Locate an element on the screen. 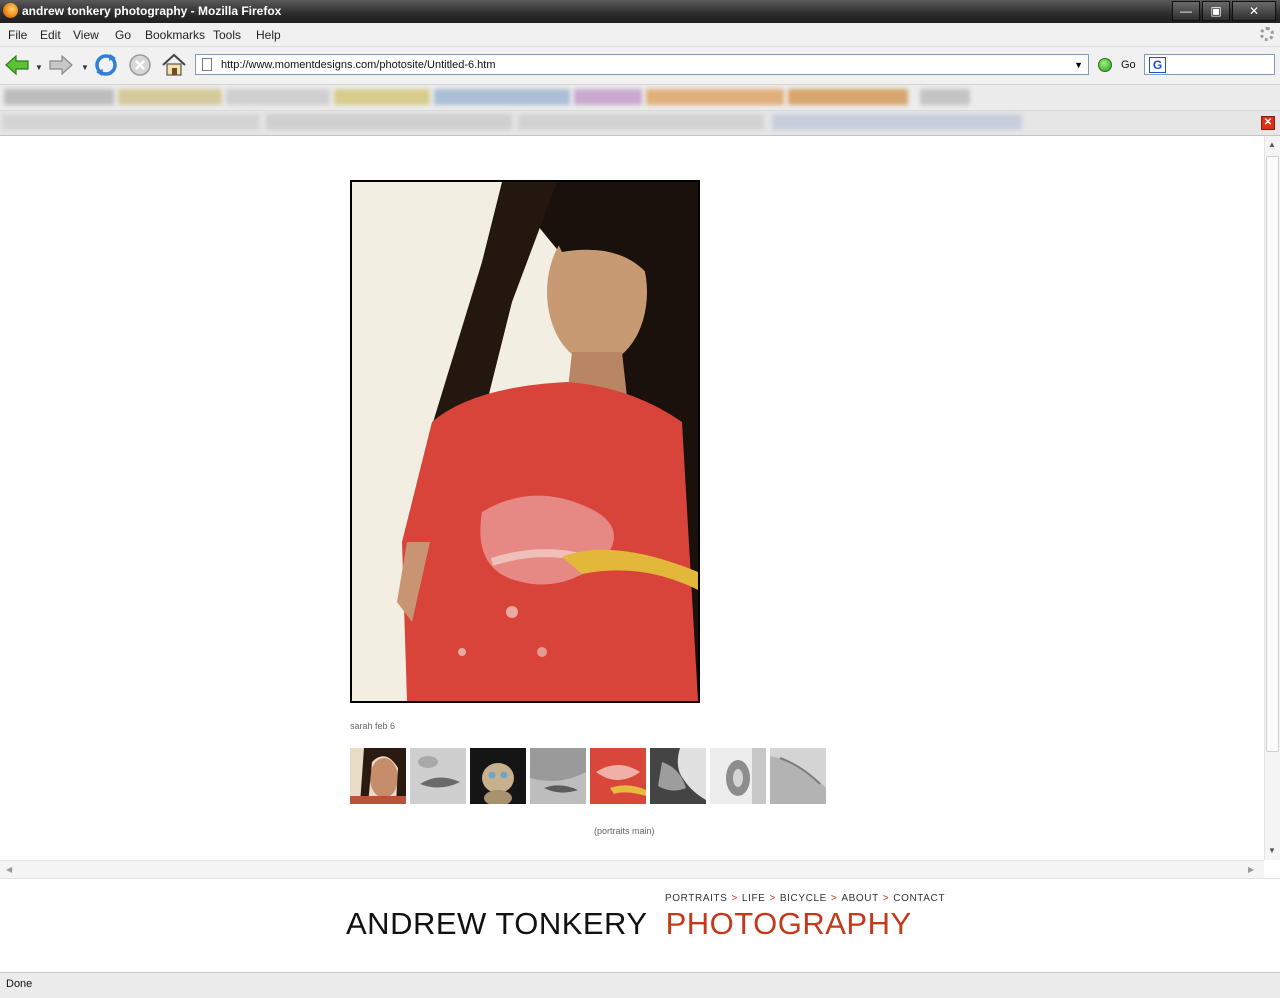  forward-dropdown-icon: ▼ is located at coordinates (85, 67).